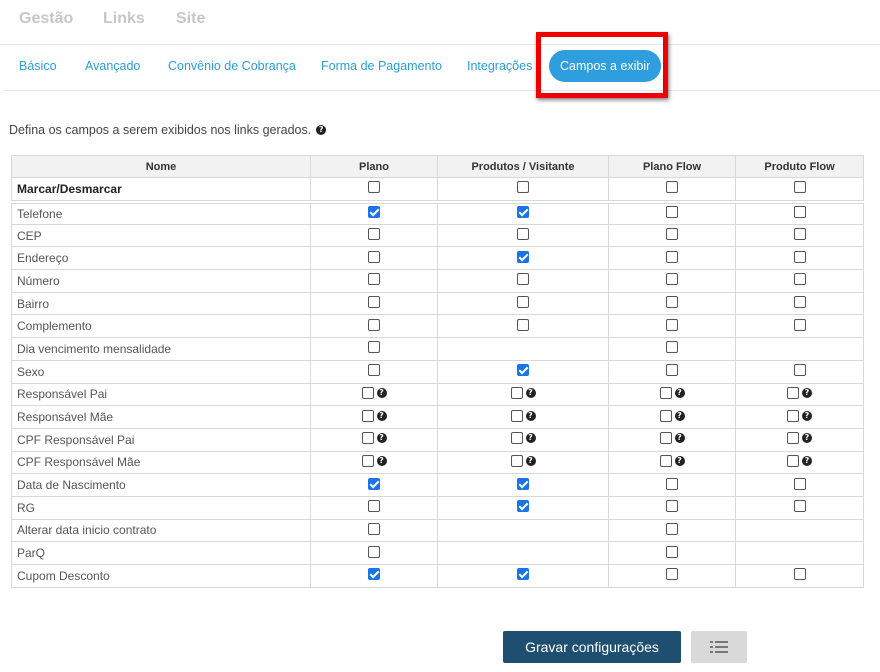 This screenshot has width=880, height=672. Describe the element at coordinates (437, 190) in the screenshot. I see `toggle-all-row: Marcar/Desmarcar` at that location.